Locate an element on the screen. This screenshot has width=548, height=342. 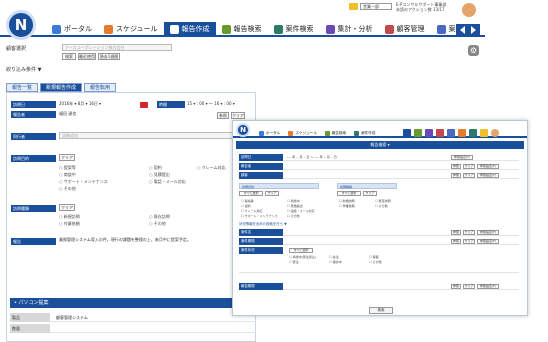
purpose-checkbox: ☐ 提案等 is located at coordinates (247, 201).